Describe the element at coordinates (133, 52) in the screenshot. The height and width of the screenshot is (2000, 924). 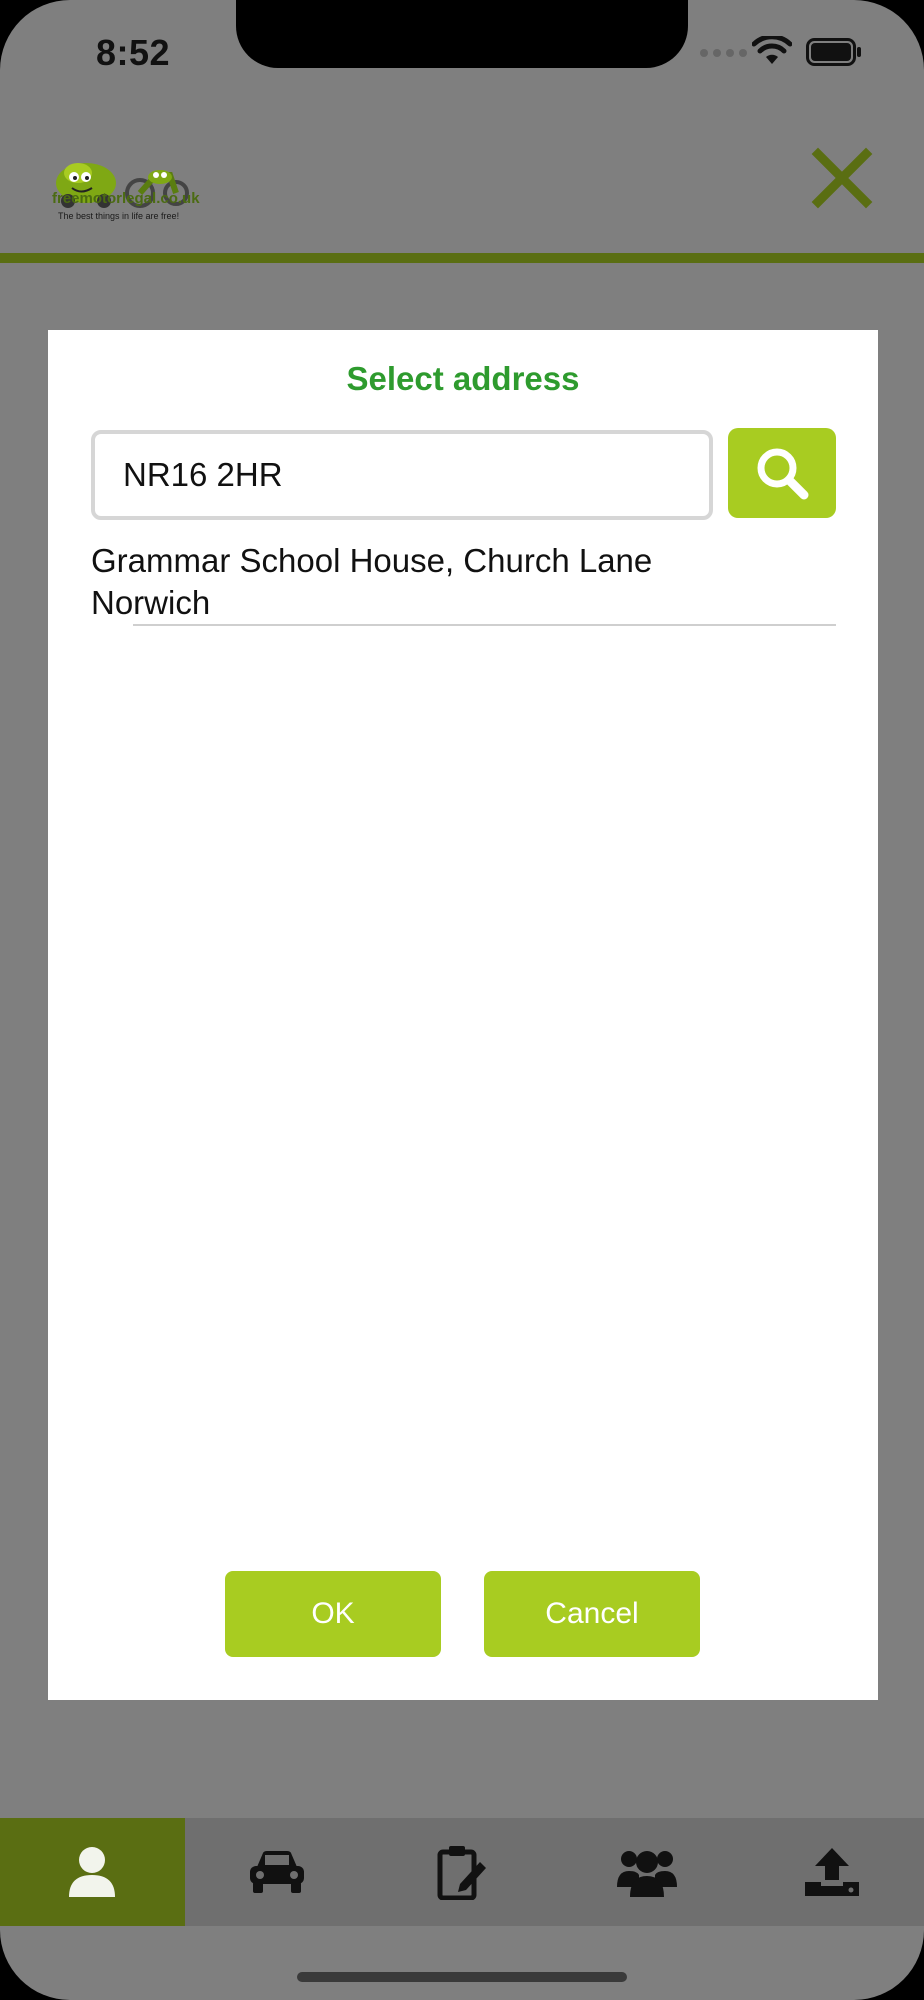
I see `status-time: 8:52` at that location.